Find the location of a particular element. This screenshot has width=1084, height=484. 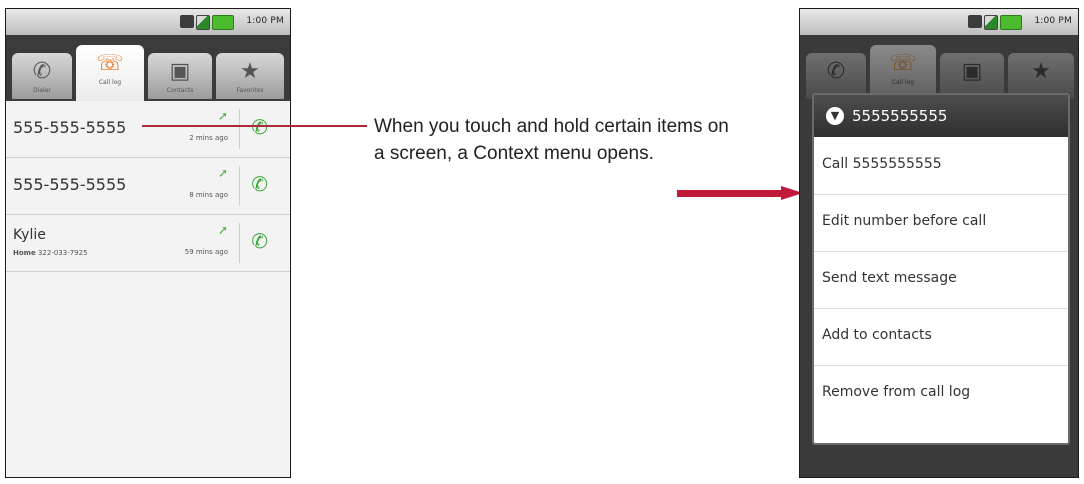

tab-favorites: ★ Favorites is located at coordinates (250, 76).